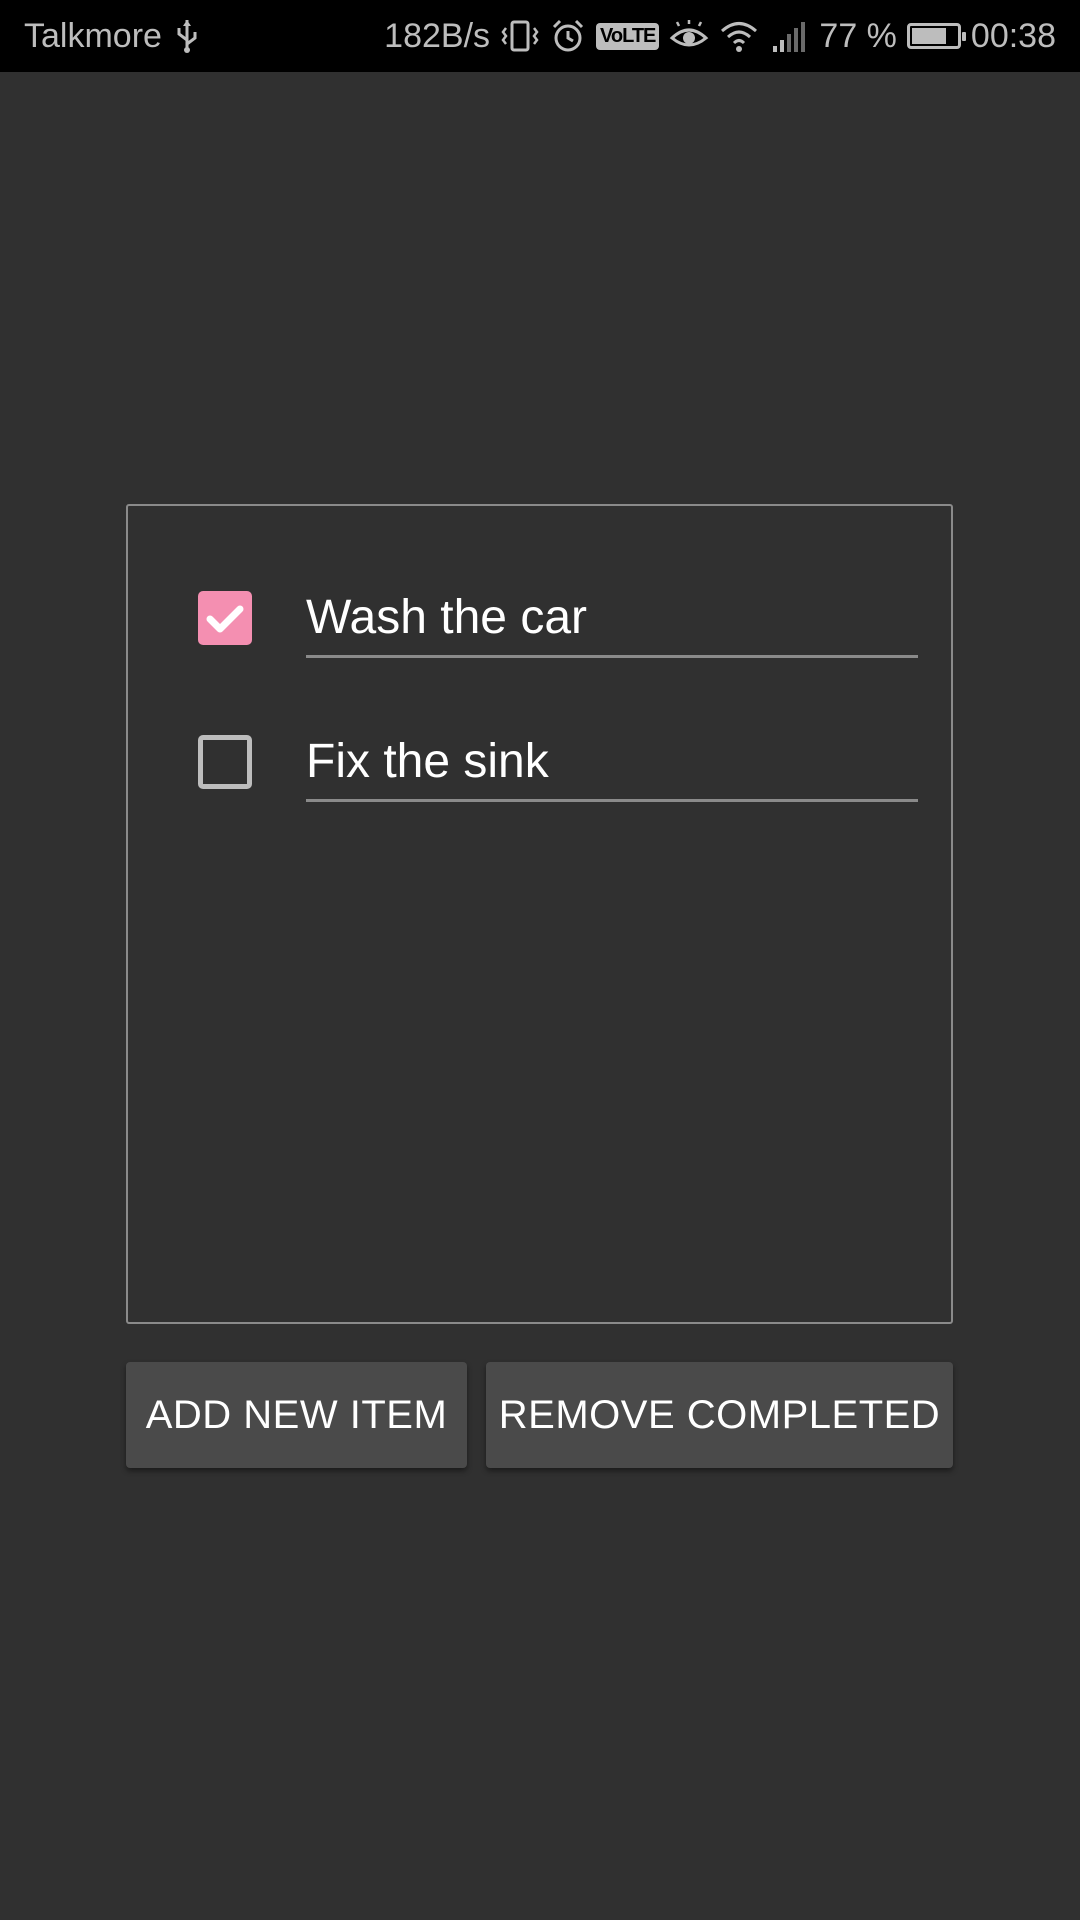 Image resolution: width=1080 pixels, height=1920 pixels. Describe the element at coordinates (568, 36) in the screenshot. I see `alarm-icon` at that location.